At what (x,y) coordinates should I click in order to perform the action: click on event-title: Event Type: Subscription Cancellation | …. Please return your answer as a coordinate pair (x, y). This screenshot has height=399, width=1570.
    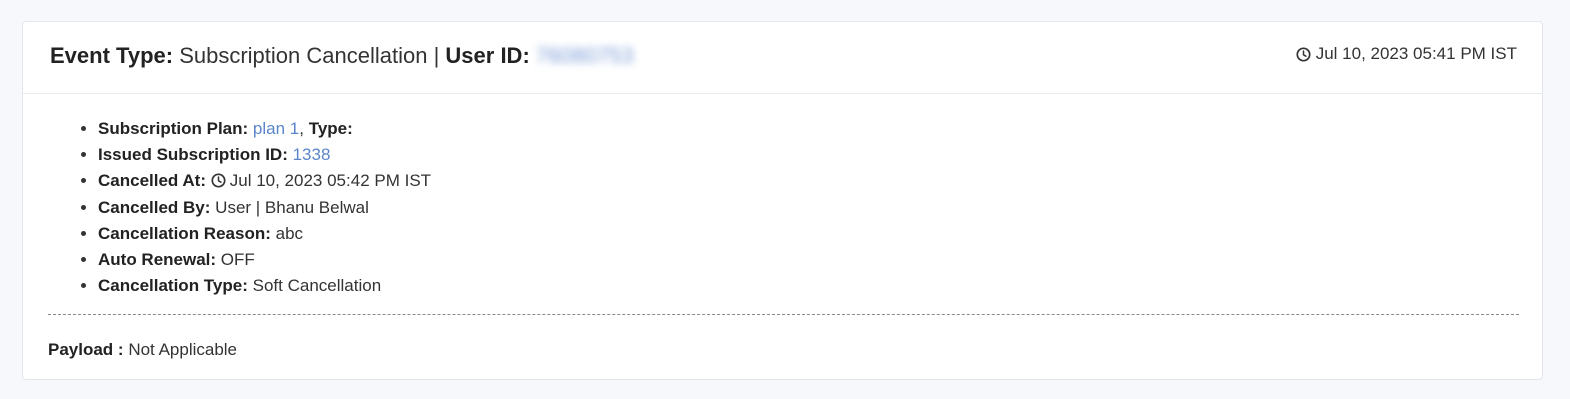
    Looking at the image, I should click on (342, 56).